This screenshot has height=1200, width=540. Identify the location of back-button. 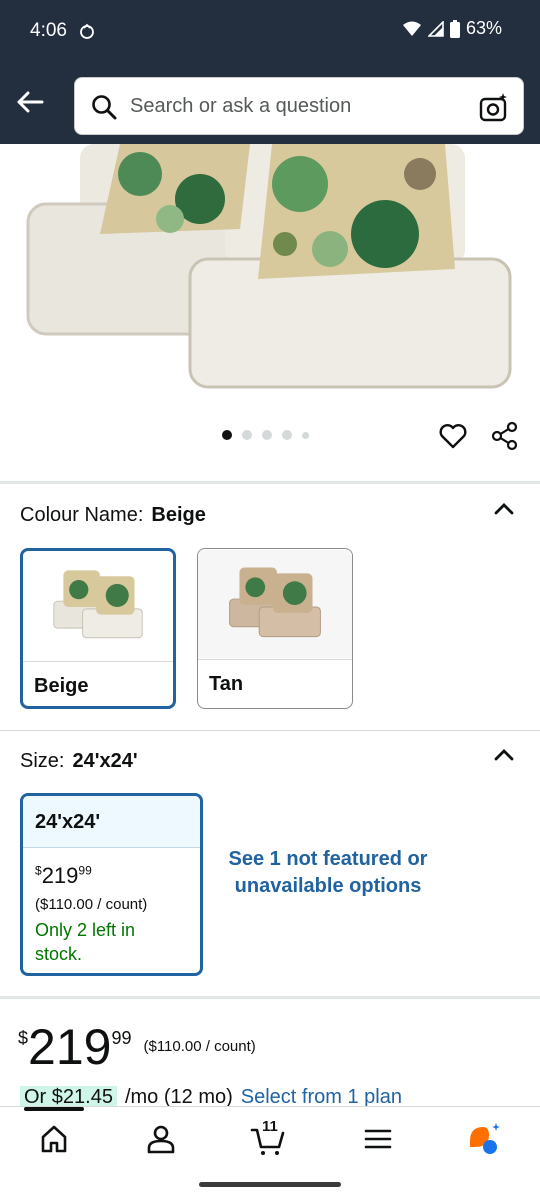
(30, 102).